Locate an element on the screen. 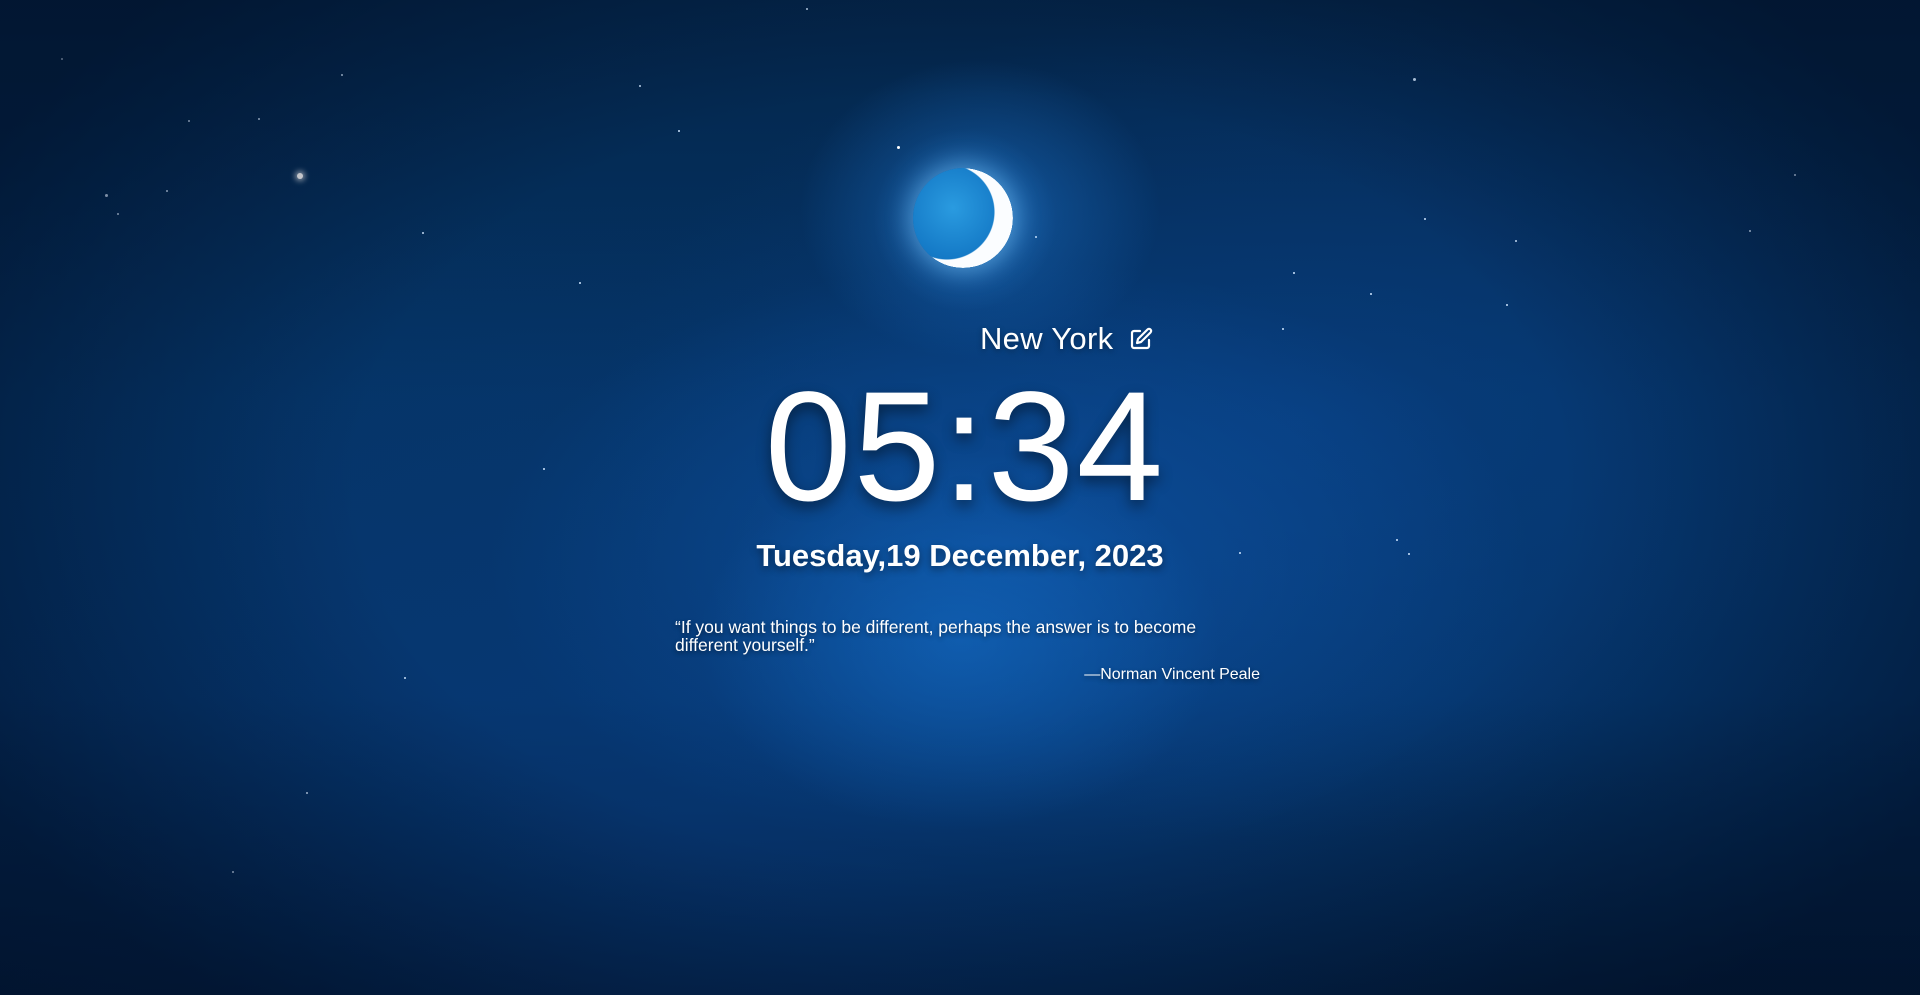 The height and width of the screenshot is (995, 1920). location-name: New York is located at coordinates (1047, 338).